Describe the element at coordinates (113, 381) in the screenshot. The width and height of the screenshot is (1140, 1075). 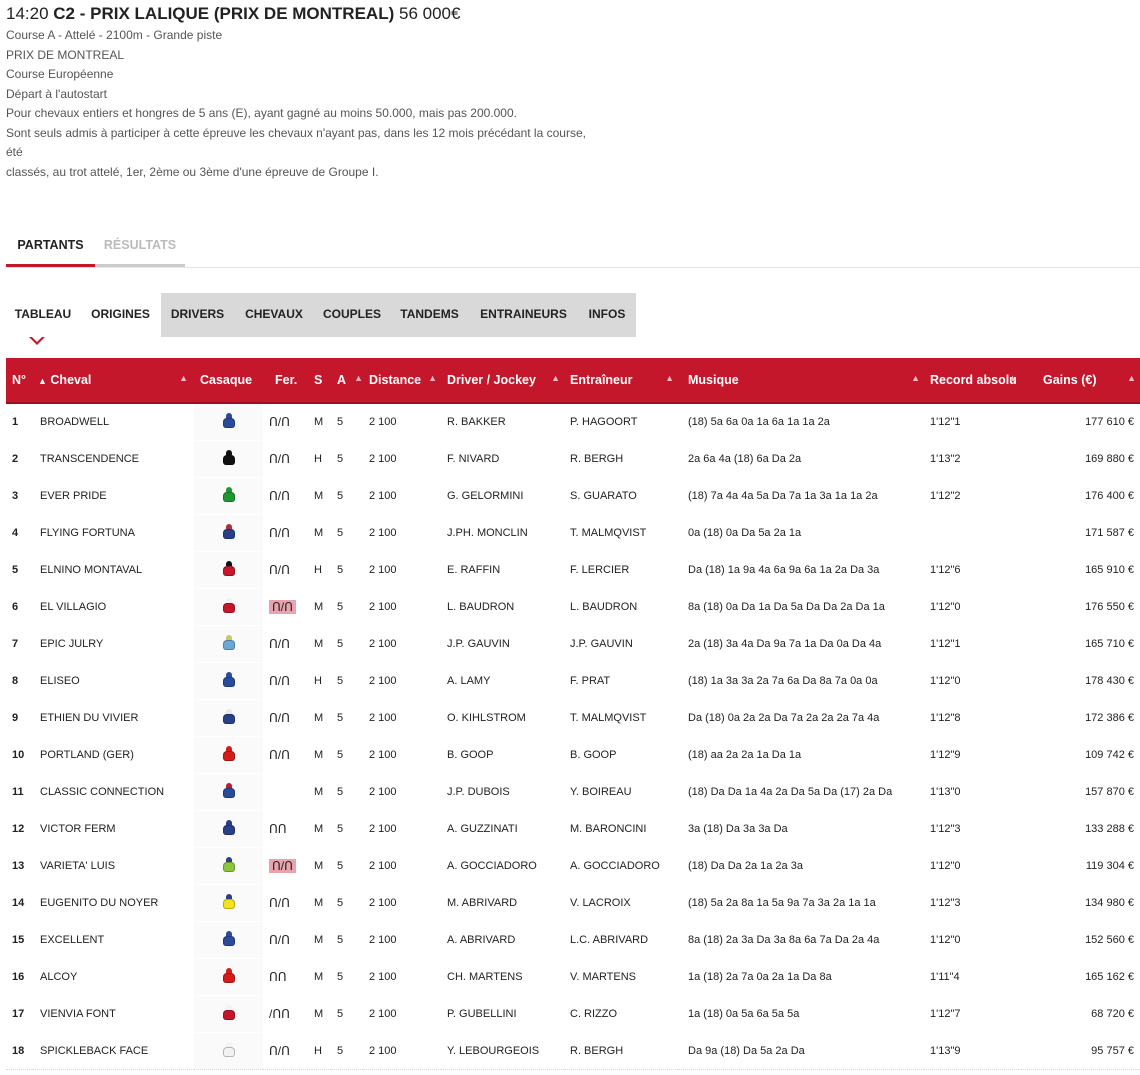
I see `col-cheval: ▲ Cheval ▲` at that location.